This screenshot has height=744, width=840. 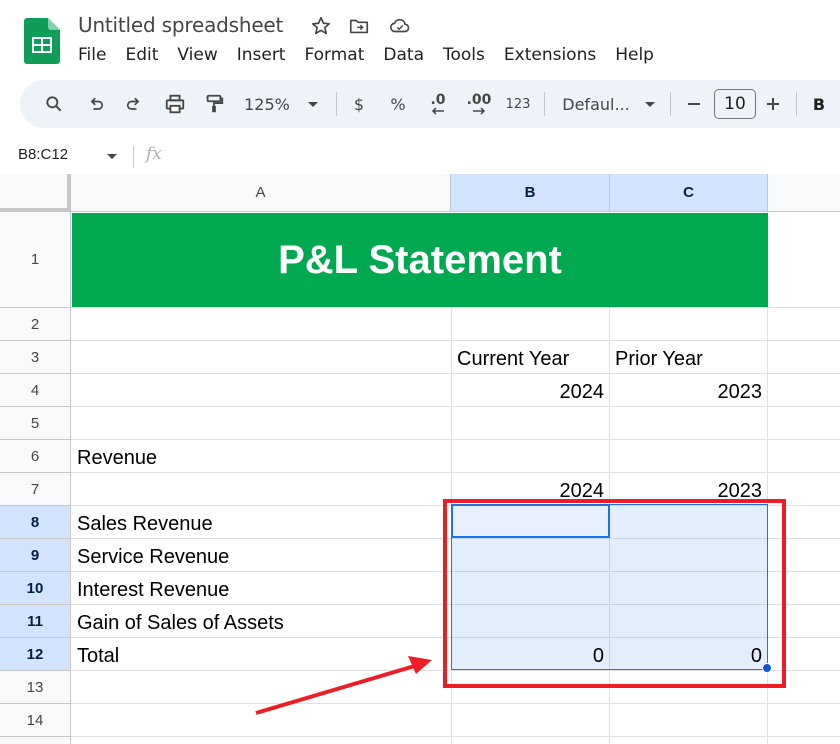 I want to click on redo-icon, so click(x=133, y=103).